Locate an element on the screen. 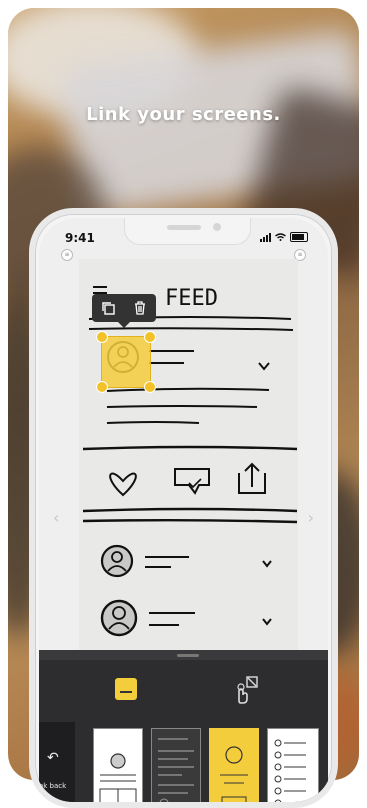  status-icons is located at coordinates (284, 237).